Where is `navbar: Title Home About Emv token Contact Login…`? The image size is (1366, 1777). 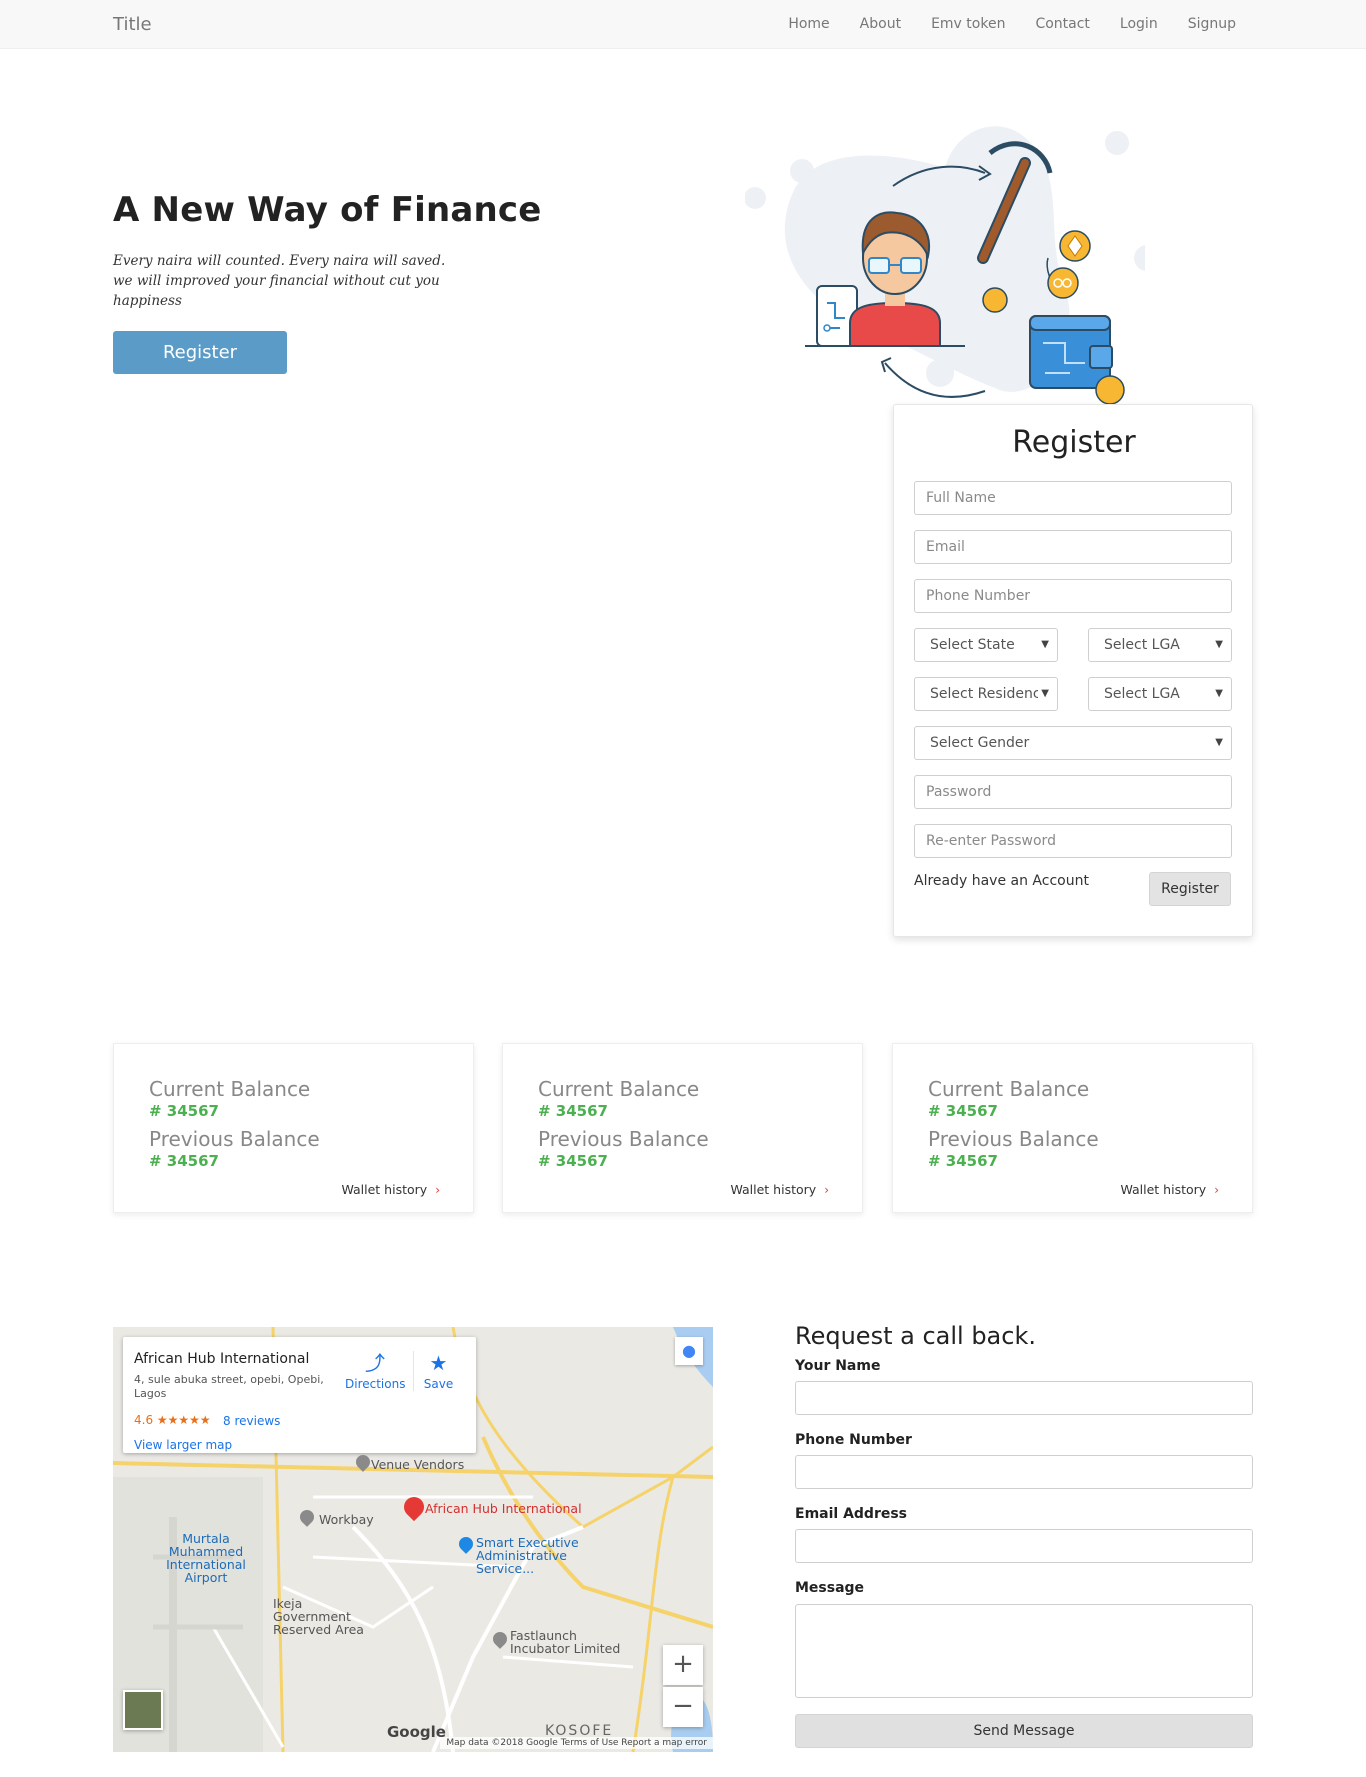
navbar: Title Home About Emv token Contact Login… is located at coordinates (683, 24).